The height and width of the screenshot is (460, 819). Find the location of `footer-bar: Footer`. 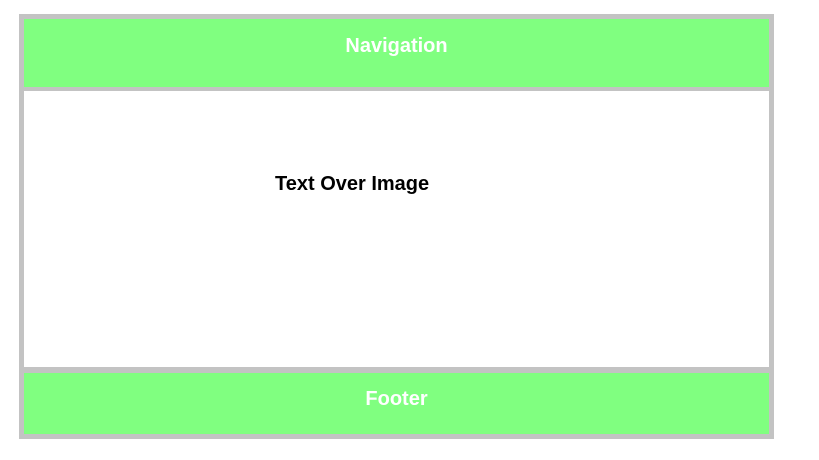

footer-bar: Footer is located at coordinates (396, 403).